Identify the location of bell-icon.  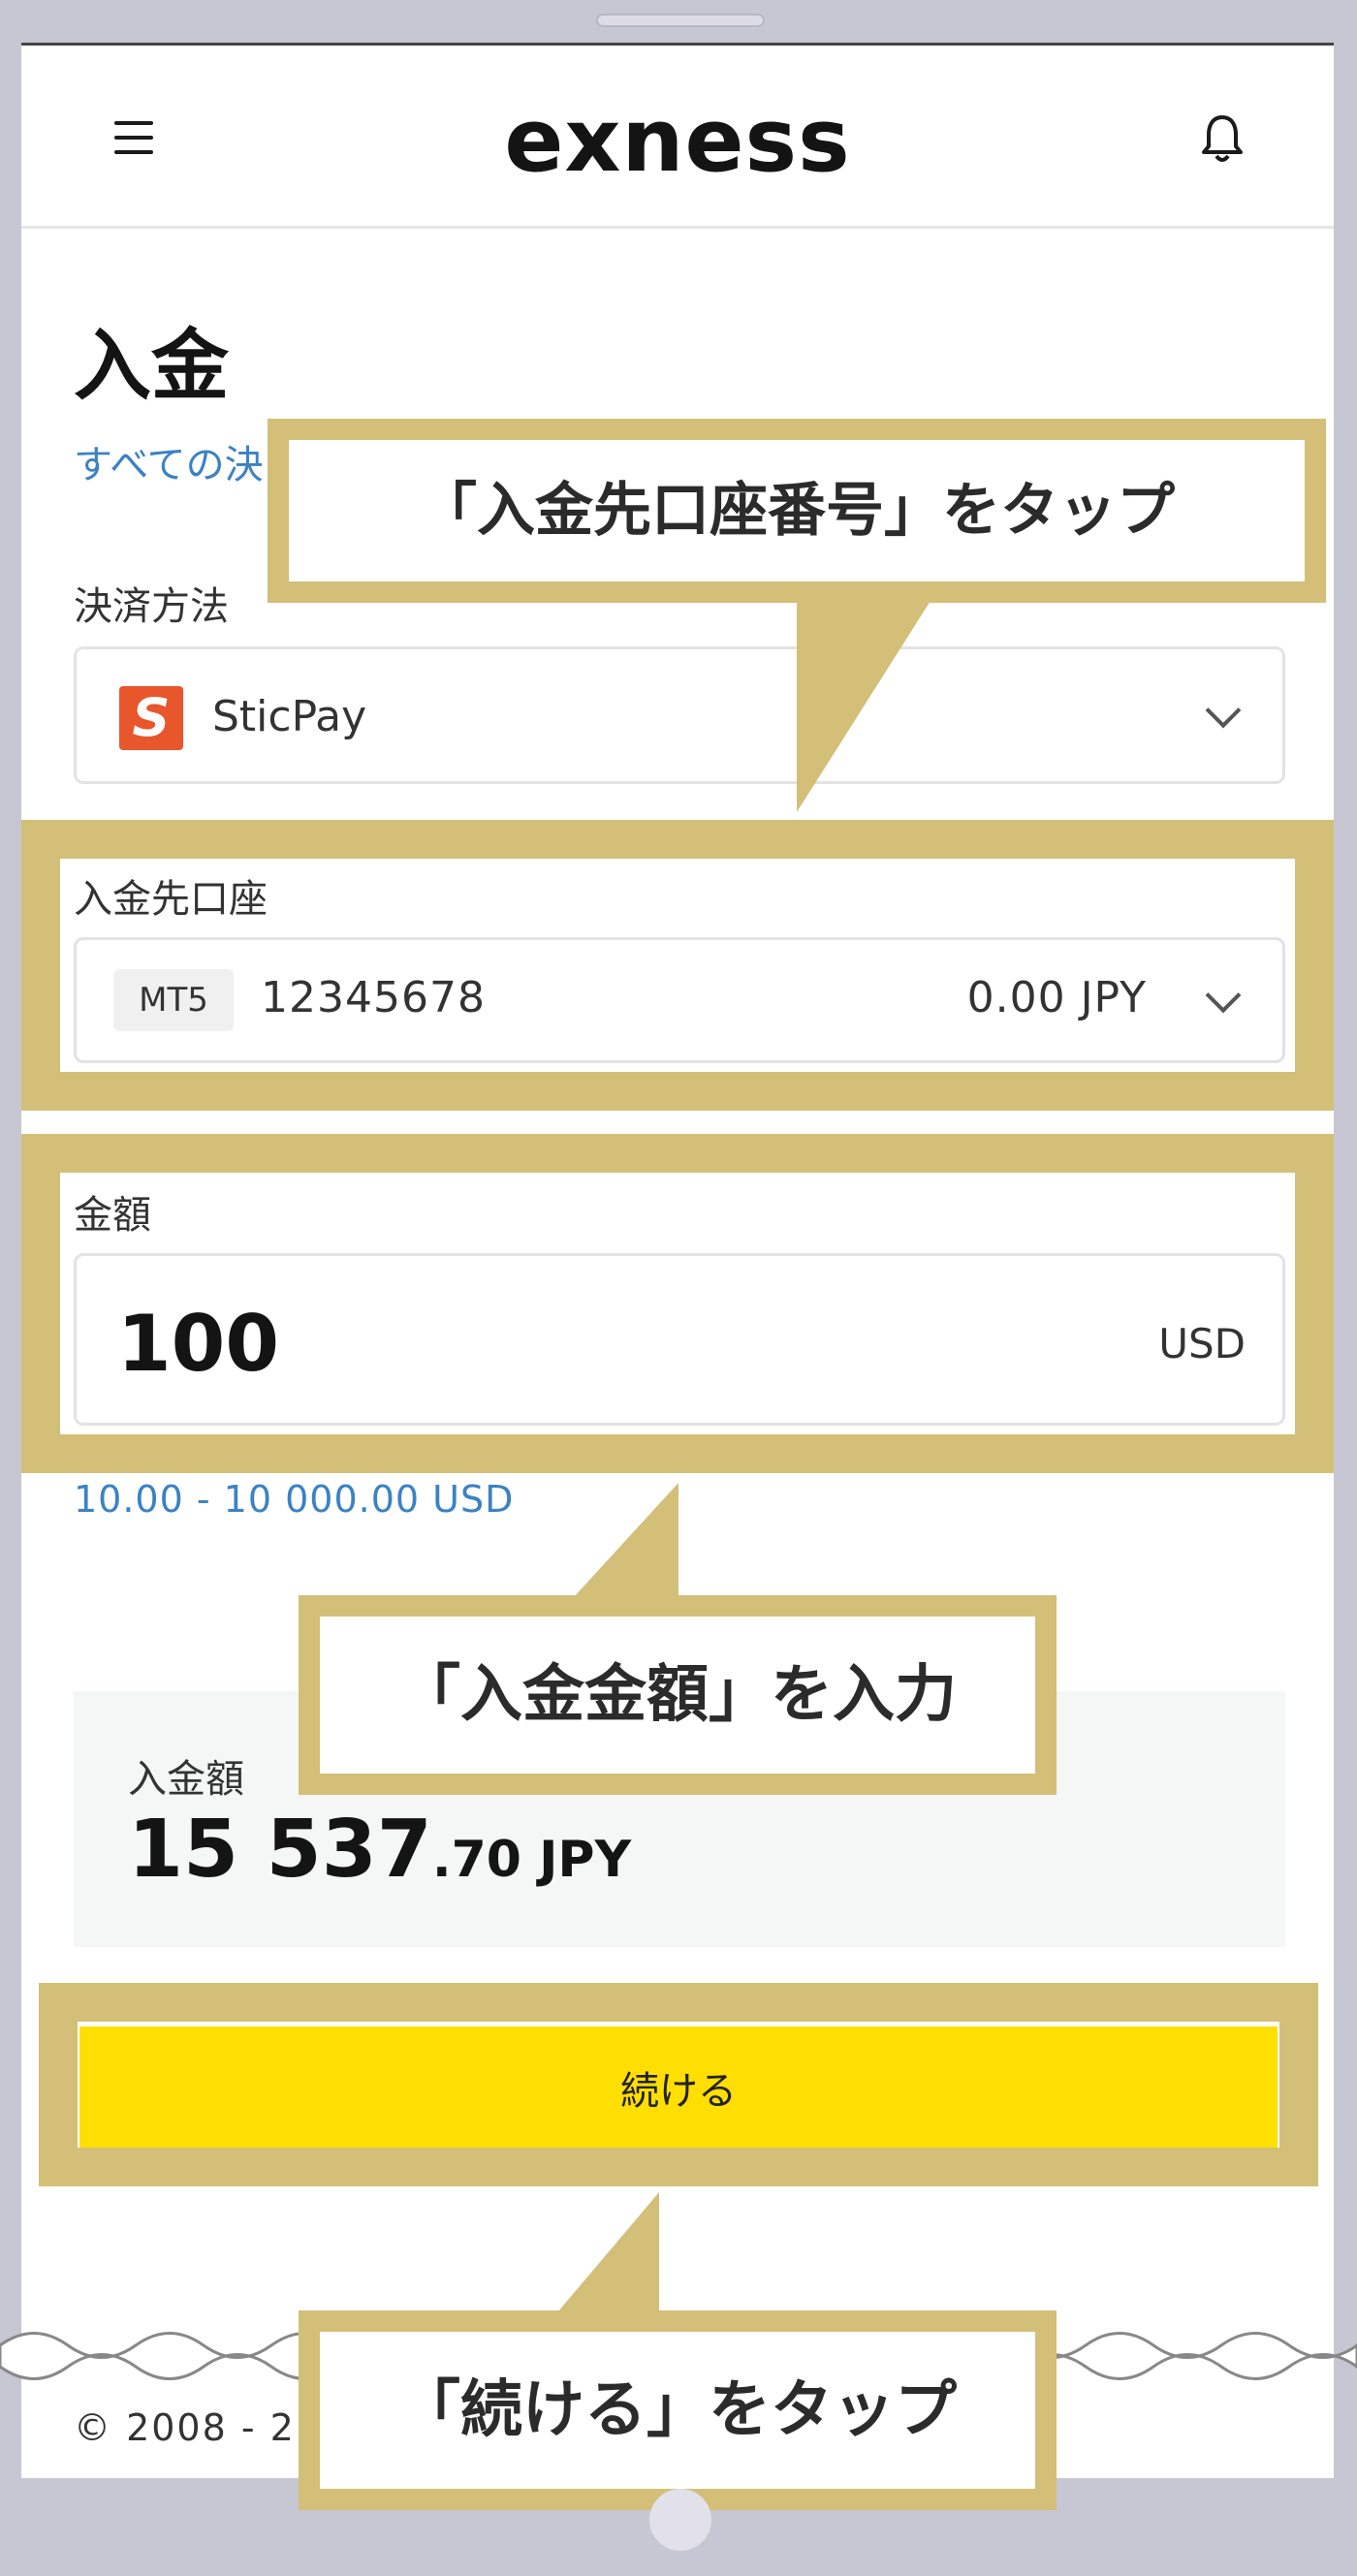
(1222, 138).